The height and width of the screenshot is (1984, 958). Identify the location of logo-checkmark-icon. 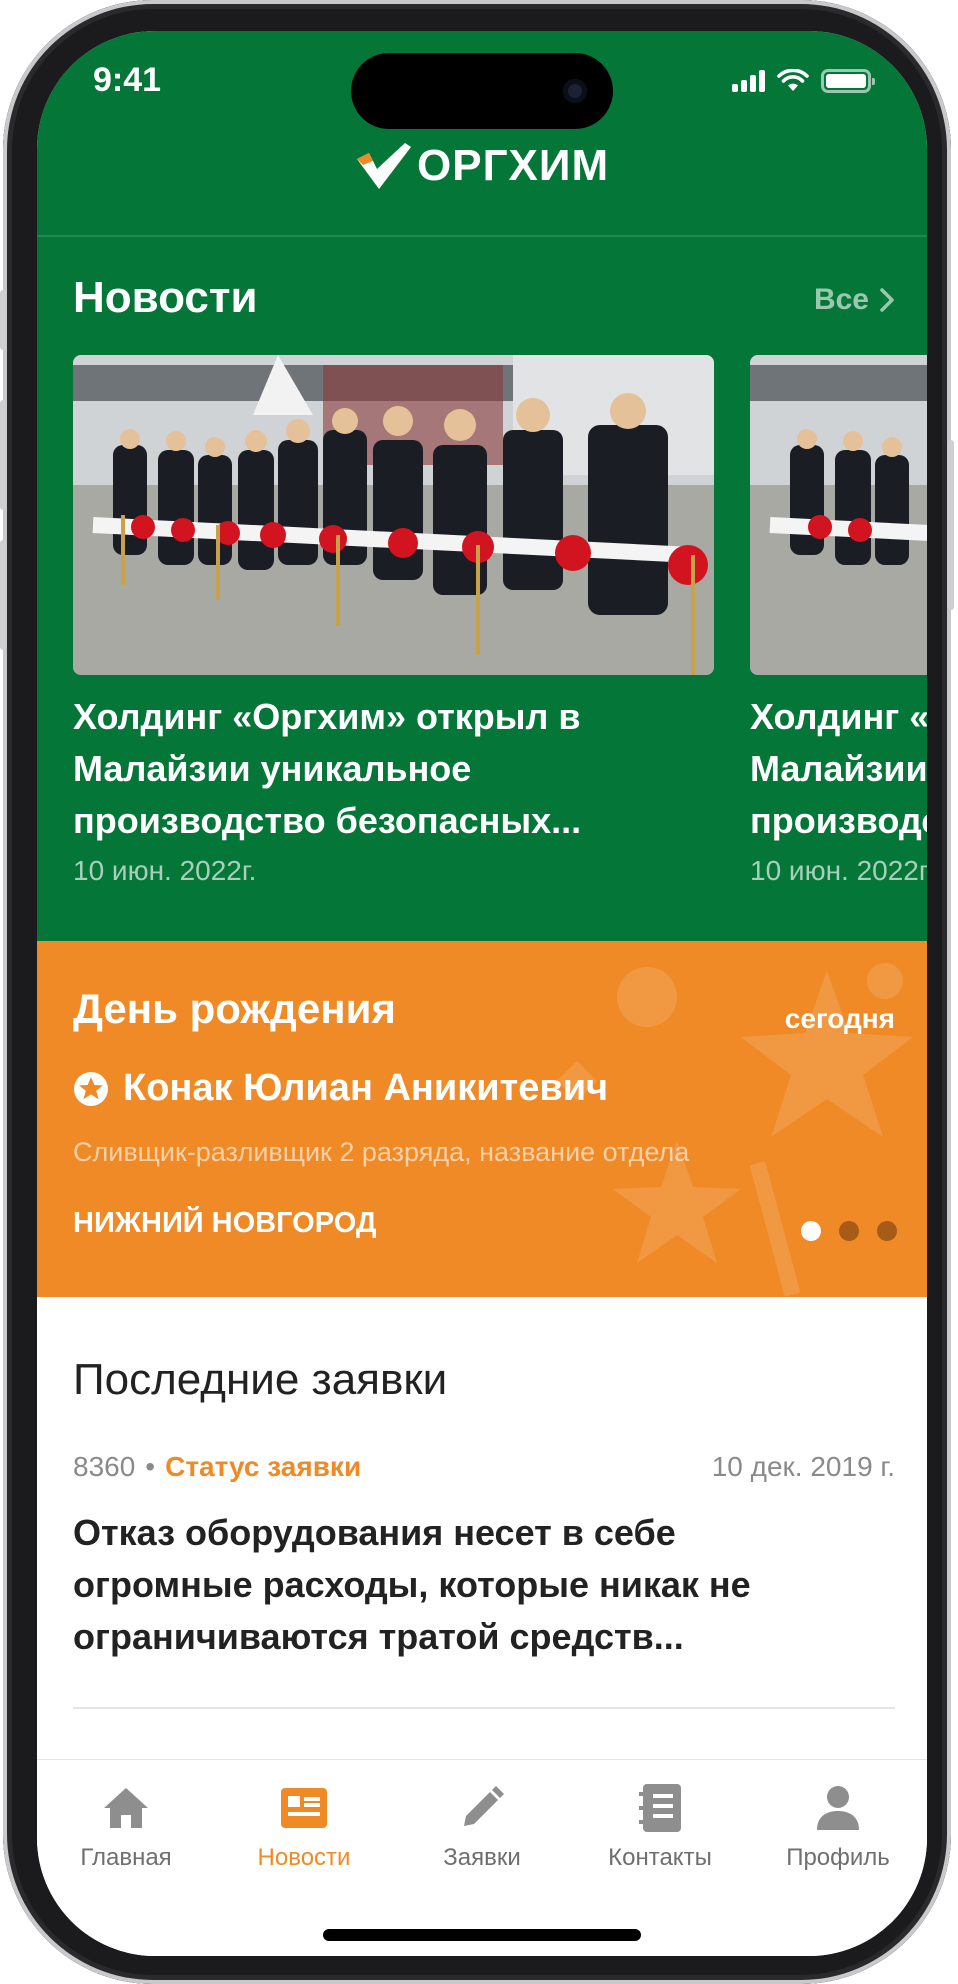
(384, 166).